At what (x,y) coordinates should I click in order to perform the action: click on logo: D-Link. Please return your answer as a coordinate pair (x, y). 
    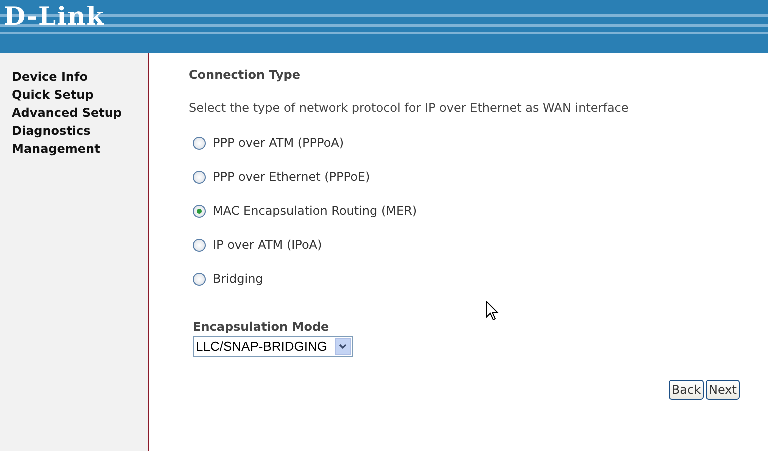
    Looking at the image, I should click on (55, 16).